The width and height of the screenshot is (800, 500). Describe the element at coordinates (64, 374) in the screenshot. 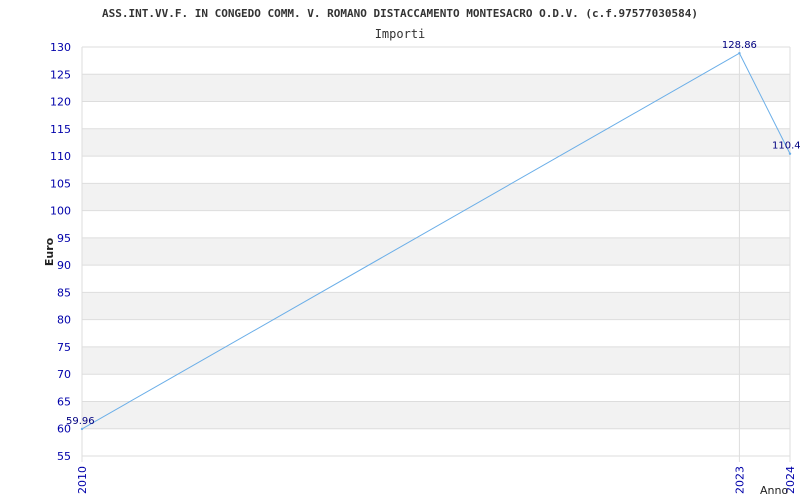

I see `y-tick-label: 70` at that location.